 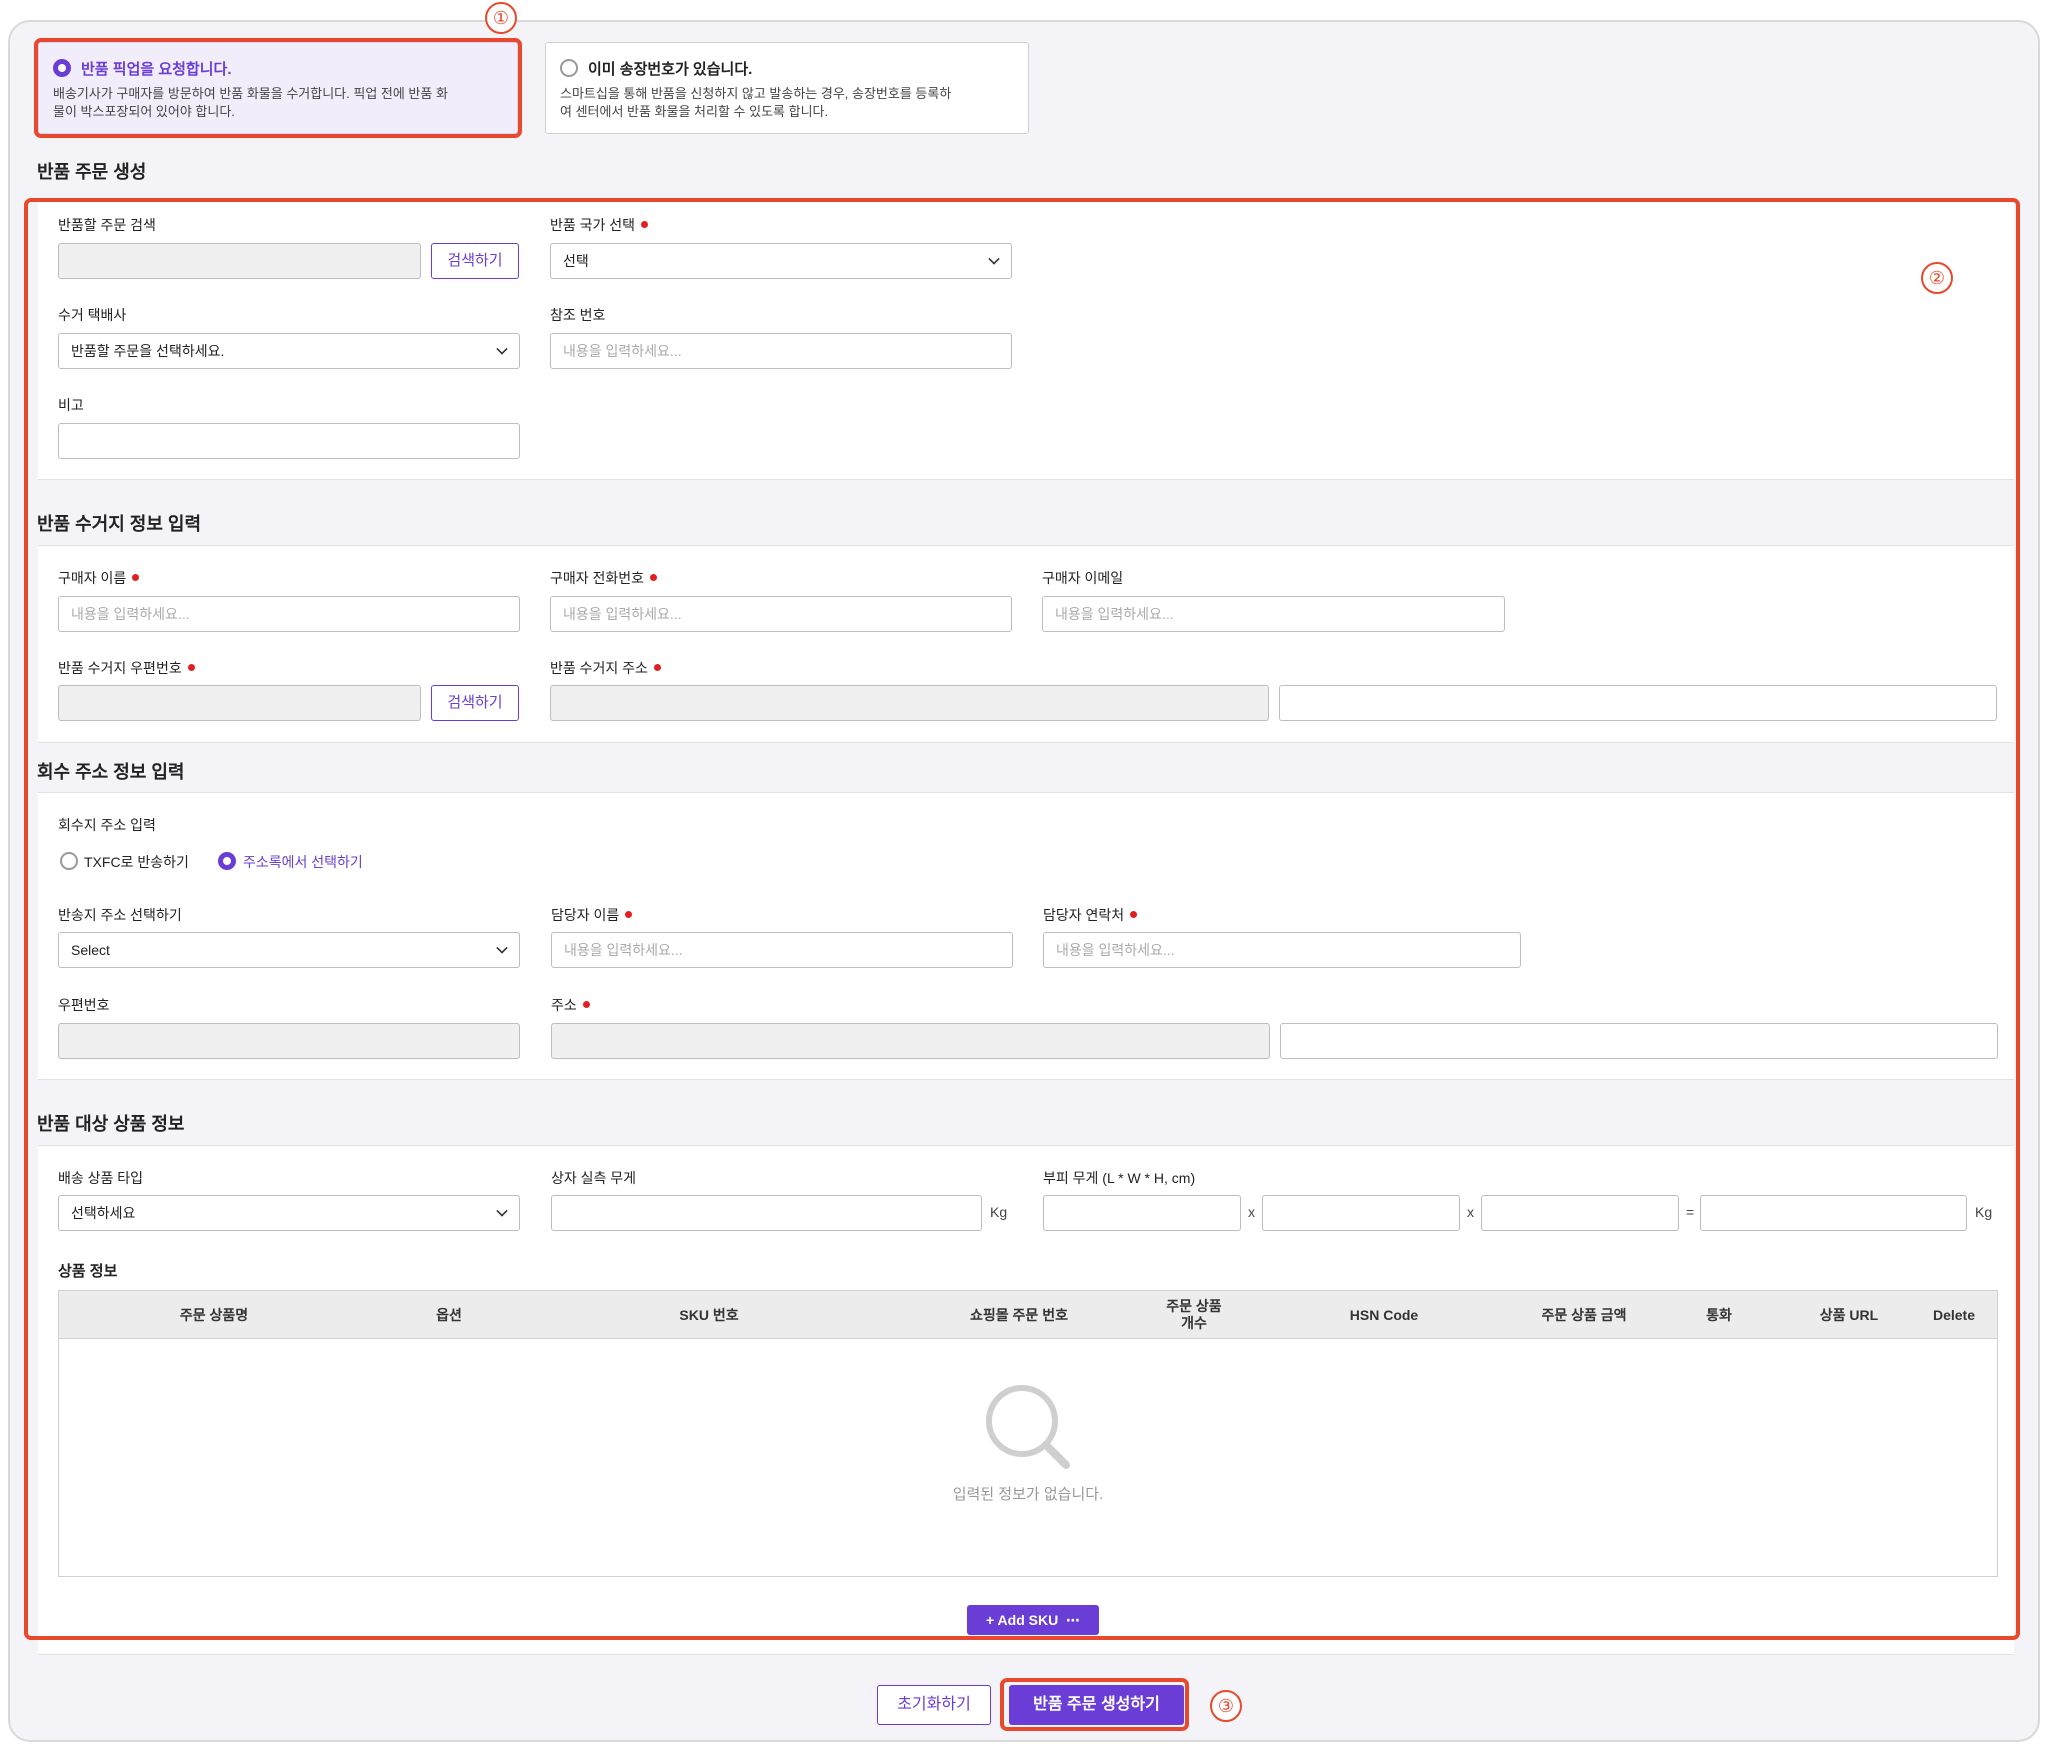 I want to click on annotation-1: ①, so click(x=501, y=18).